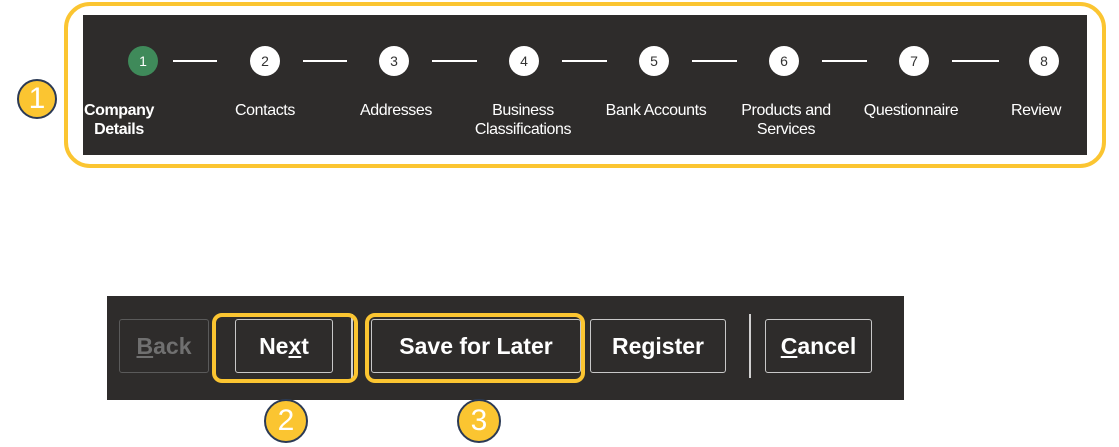  Describe the element at coordinates (394, 61) in the screenshot. I see `step-3-circle: 3` at that location.